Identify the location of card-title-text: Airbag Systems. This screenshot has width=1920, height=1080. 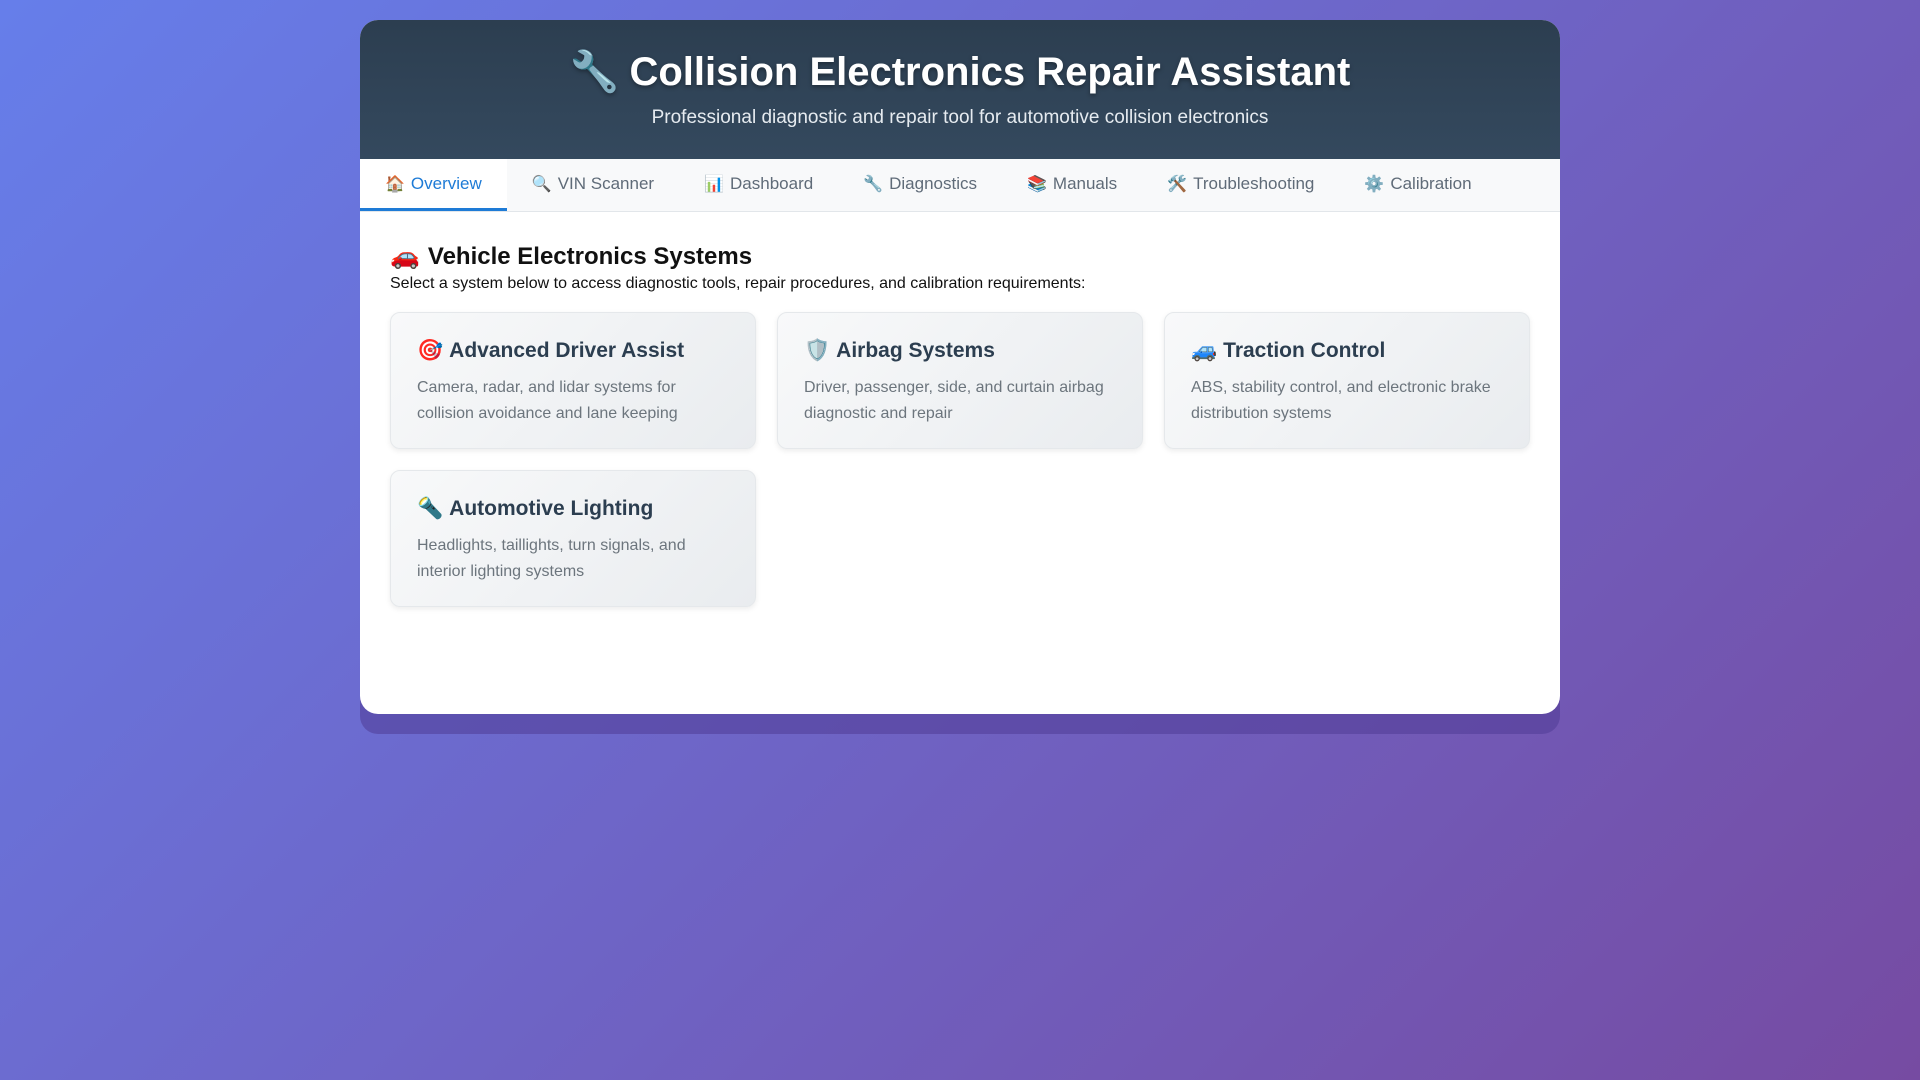
(915, 350).